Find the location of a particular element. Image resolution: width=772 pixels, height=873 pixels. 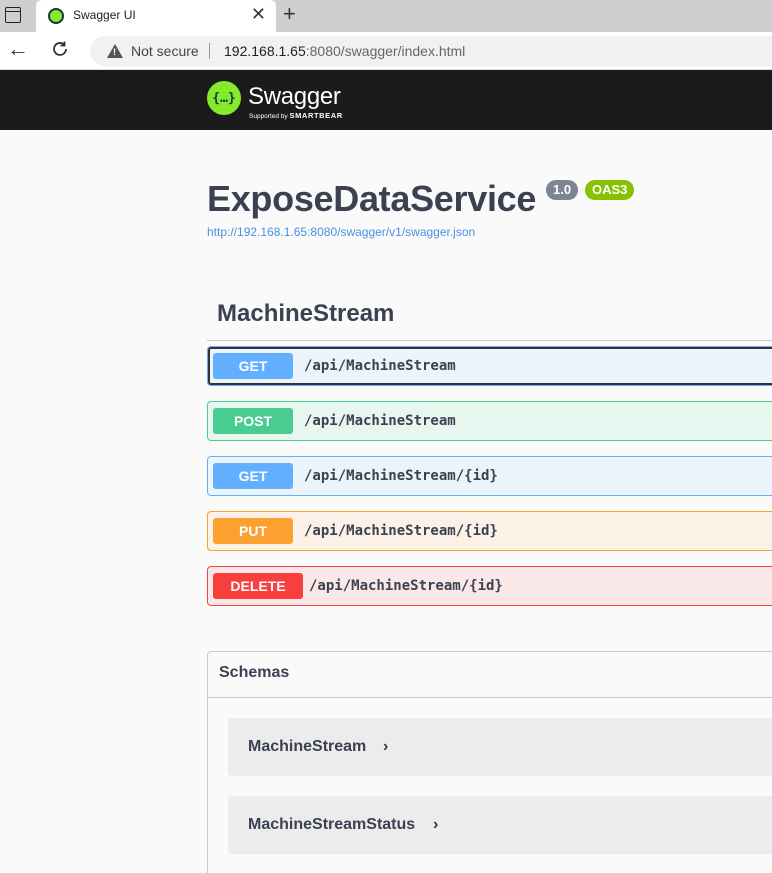

supported-by-label: Supported by SMARTBEAR is located at coordinates (296, 115).